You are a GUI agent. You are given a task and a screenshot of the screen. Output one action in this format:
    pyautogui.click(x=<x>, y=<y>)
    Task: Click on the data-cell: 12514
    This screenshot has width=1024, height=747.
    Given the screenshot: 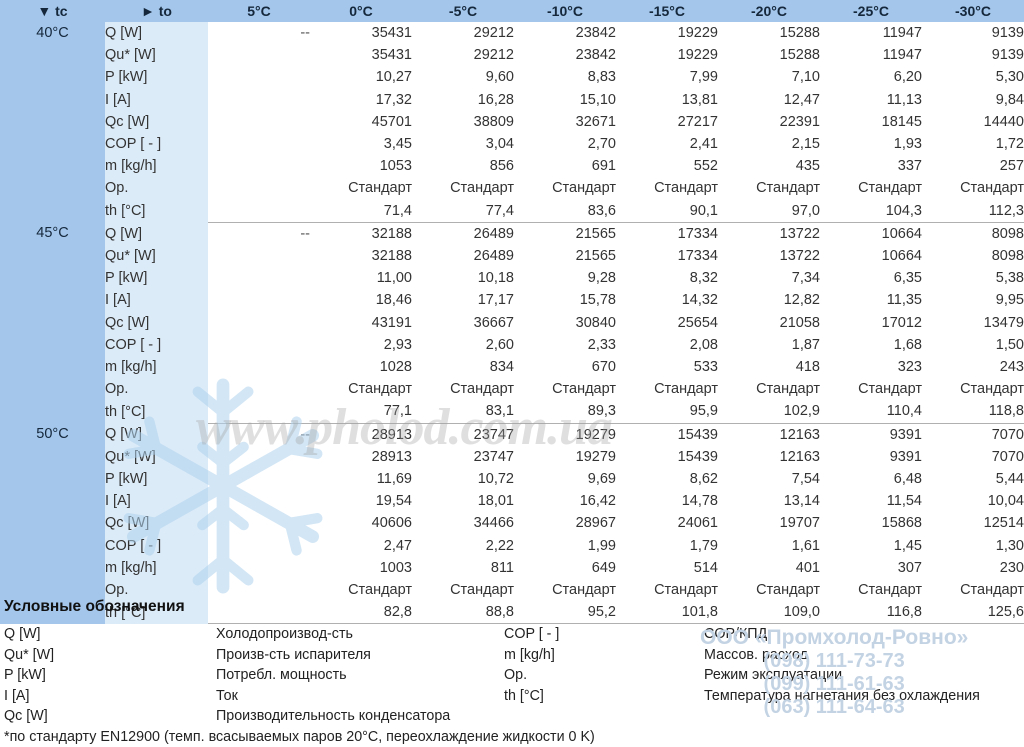 What is the action you would take?
    pyautogui.click(x=973, y=523)
    